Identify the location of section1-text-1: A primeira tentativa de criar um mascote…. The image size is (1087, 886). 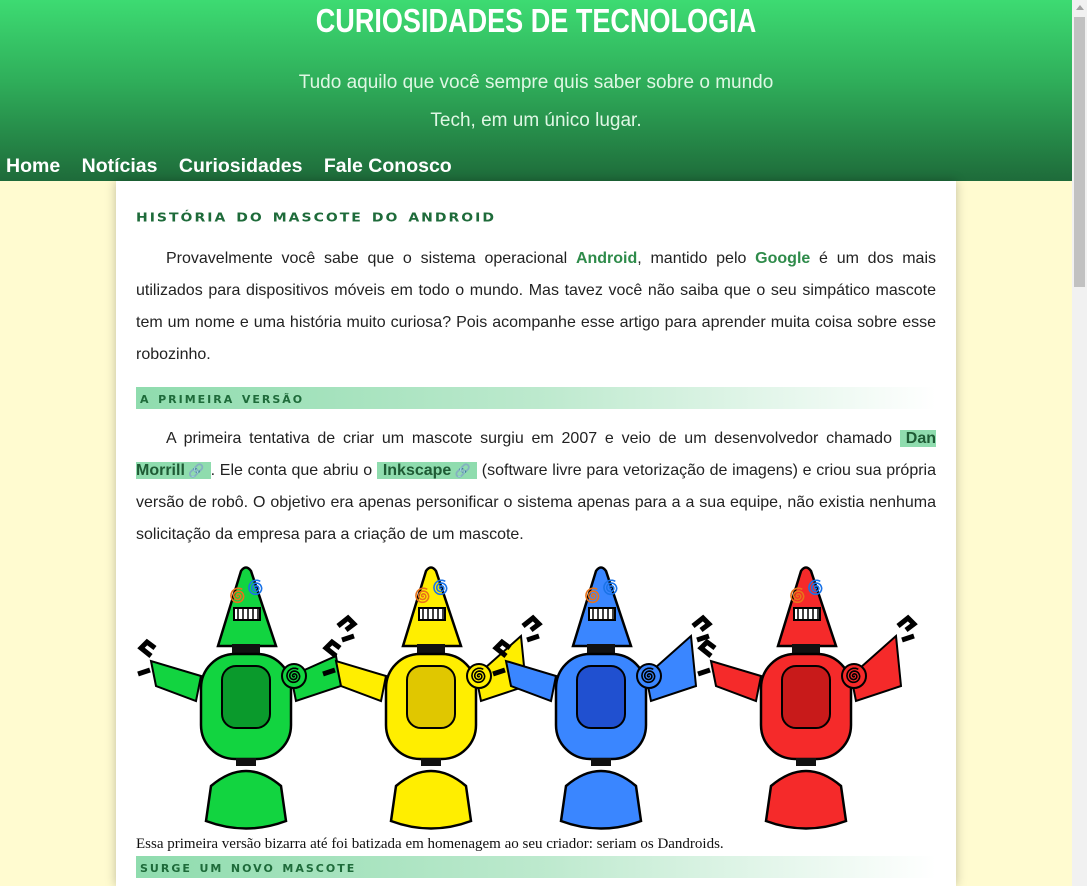
(533, 438).